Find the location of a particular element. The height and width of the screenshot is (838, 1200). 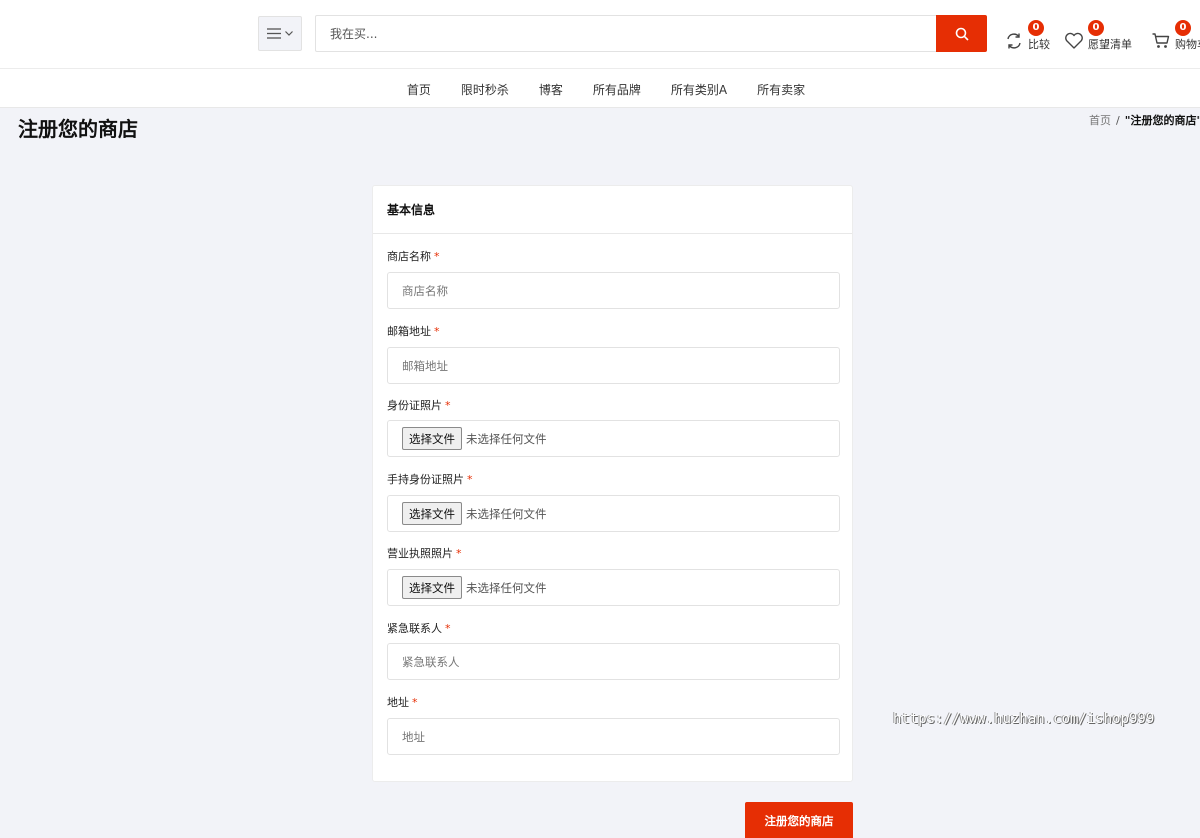

id-photo-label: 身份证照片 * is located at coordinates (419, 405).